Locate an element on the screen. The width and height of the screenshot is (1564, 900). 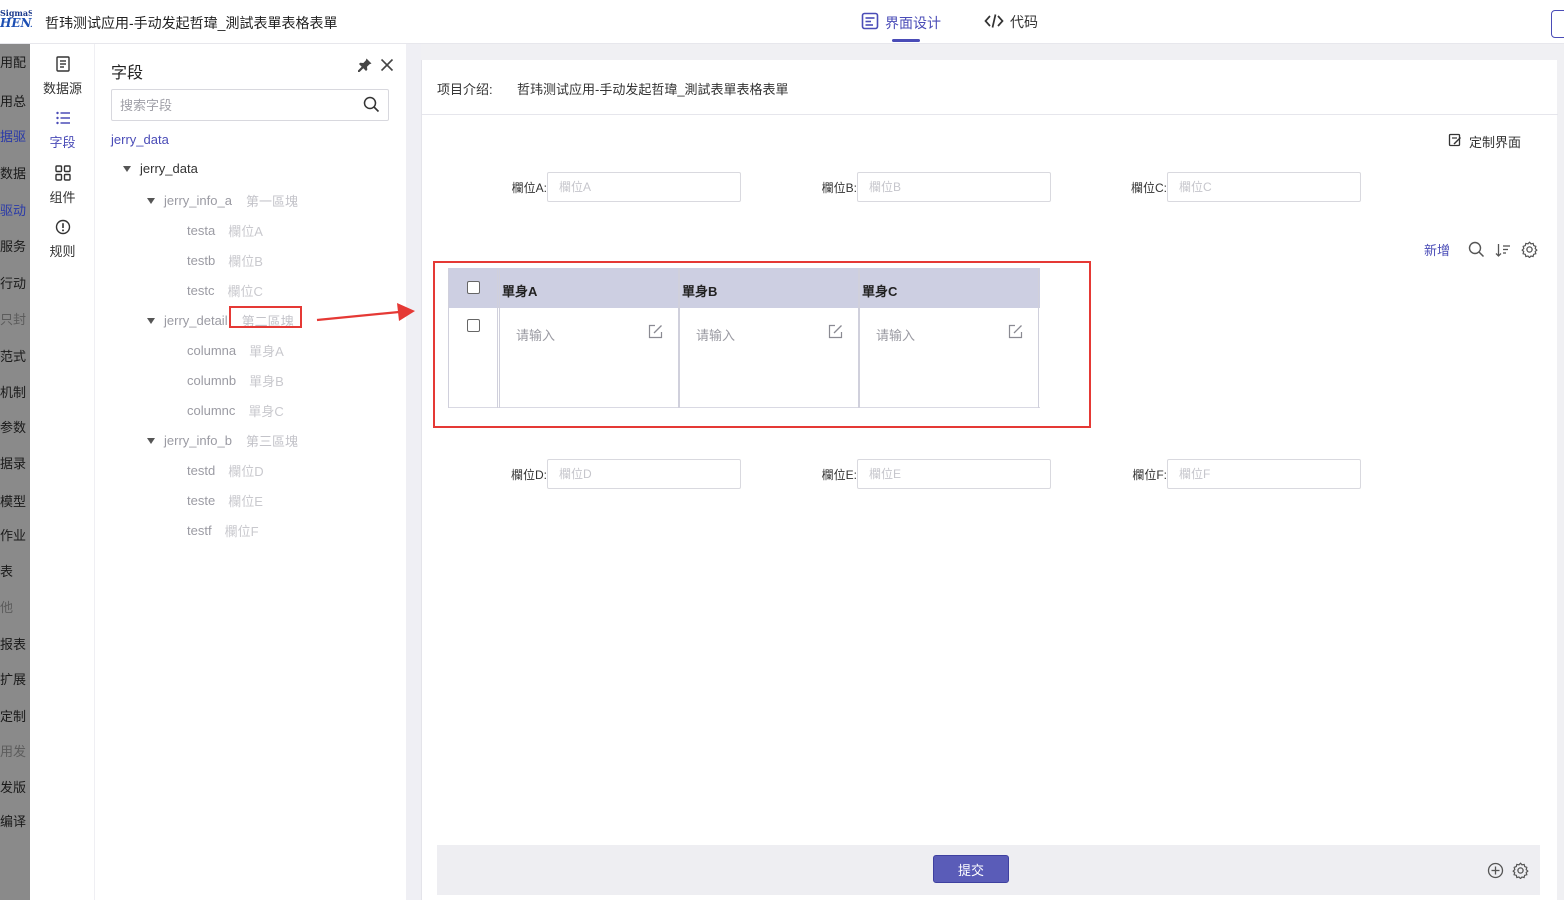
panel-title: 字段 is located at coordinates (127, 73).